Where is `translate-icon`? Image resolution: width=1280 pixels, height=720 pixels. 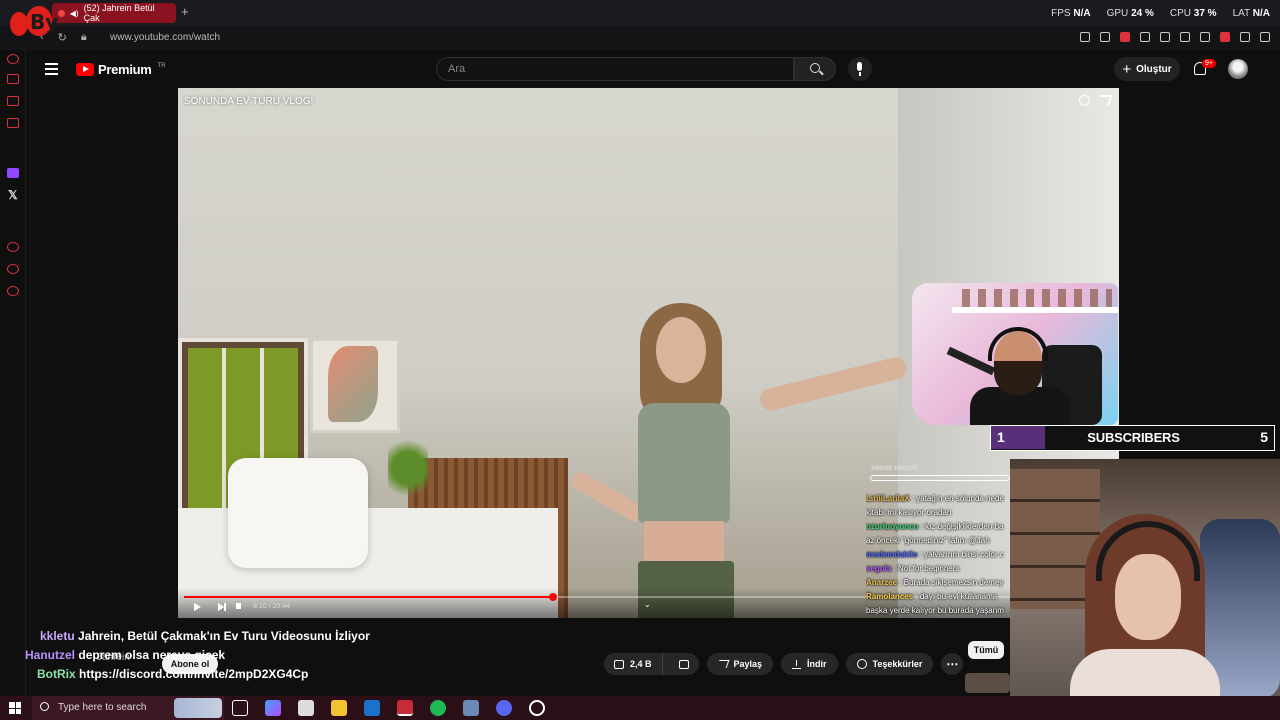
translate-icon is located at coordinates (1185, 37).